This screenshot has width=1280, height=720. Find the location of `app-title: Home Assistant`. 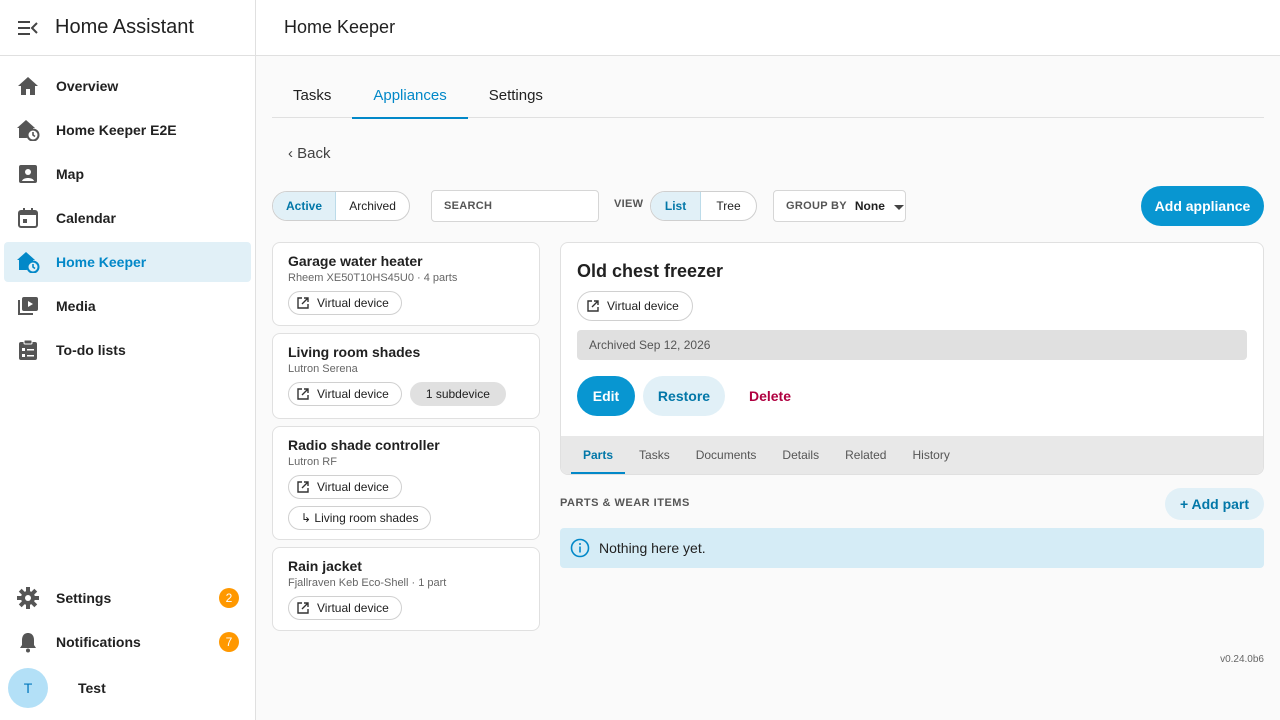

app-title: Home Assistant is located at coordinates (124, 27).